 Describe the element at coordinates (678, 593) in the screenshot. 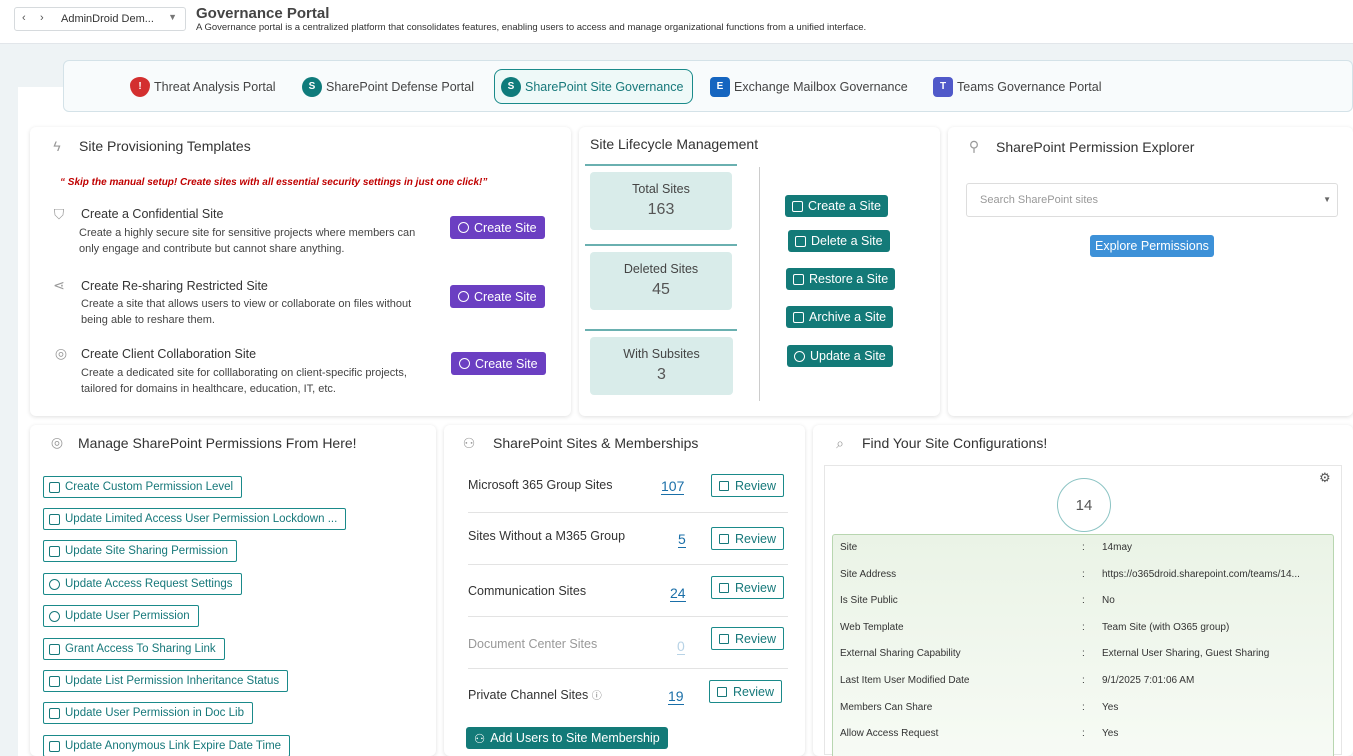

I see `row-count-link: 24` at that location.